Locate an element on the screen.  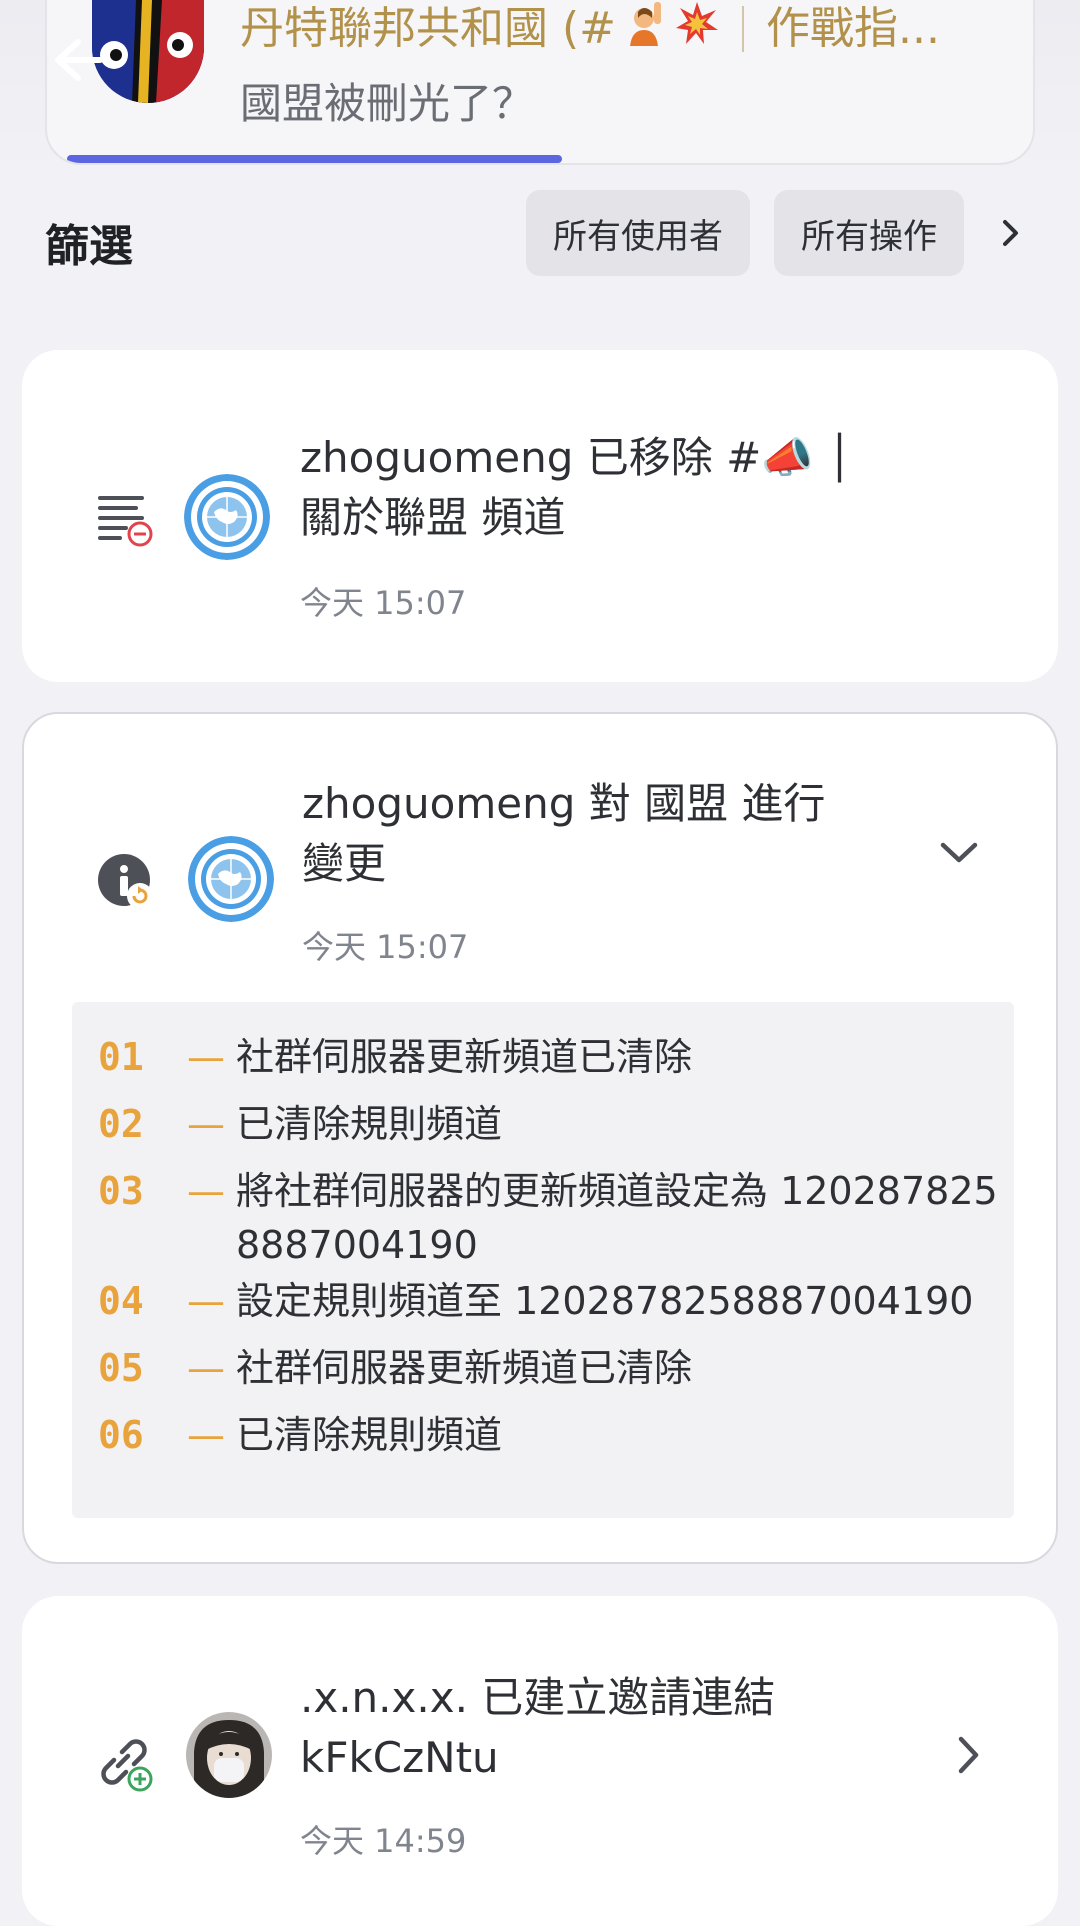
entry-description: .x.n.x.x. 已建立邀請連結 kFkCzNtu is located at coordinates (620, 1728).